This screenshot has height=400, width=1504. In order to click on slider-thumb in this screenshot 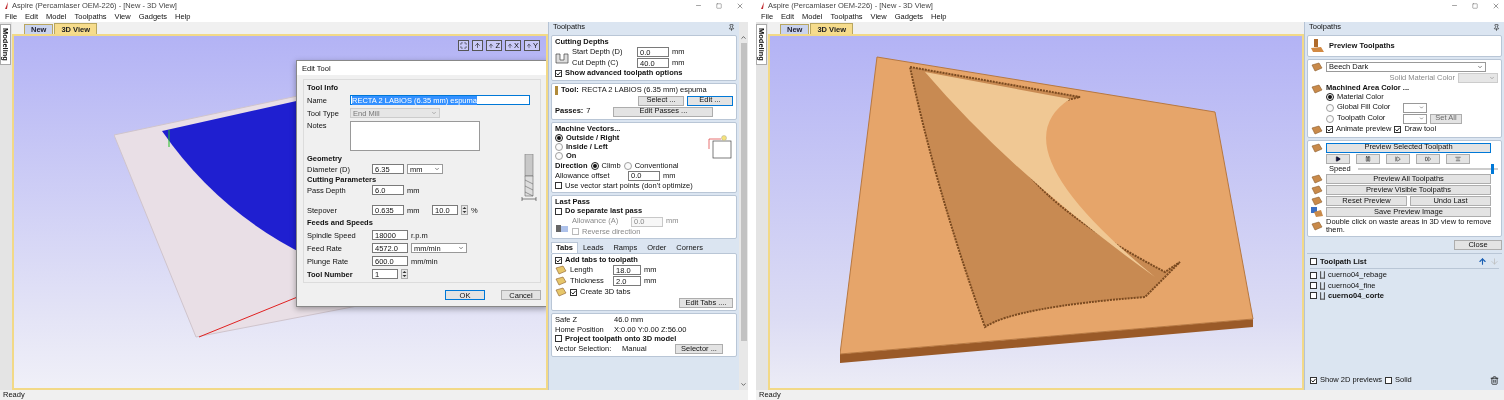, I will do `click(1492, 168)`.